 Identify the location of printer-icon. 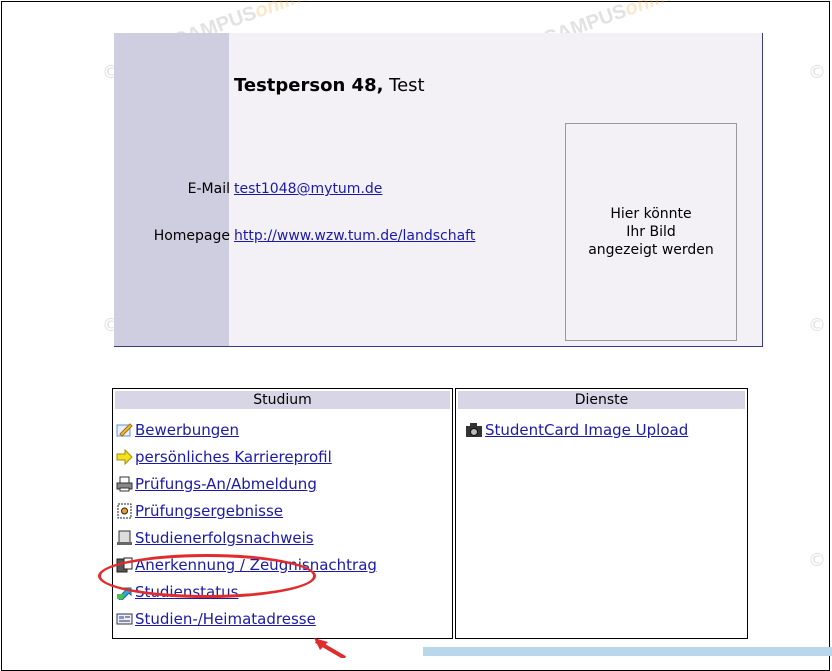
(124, 484).